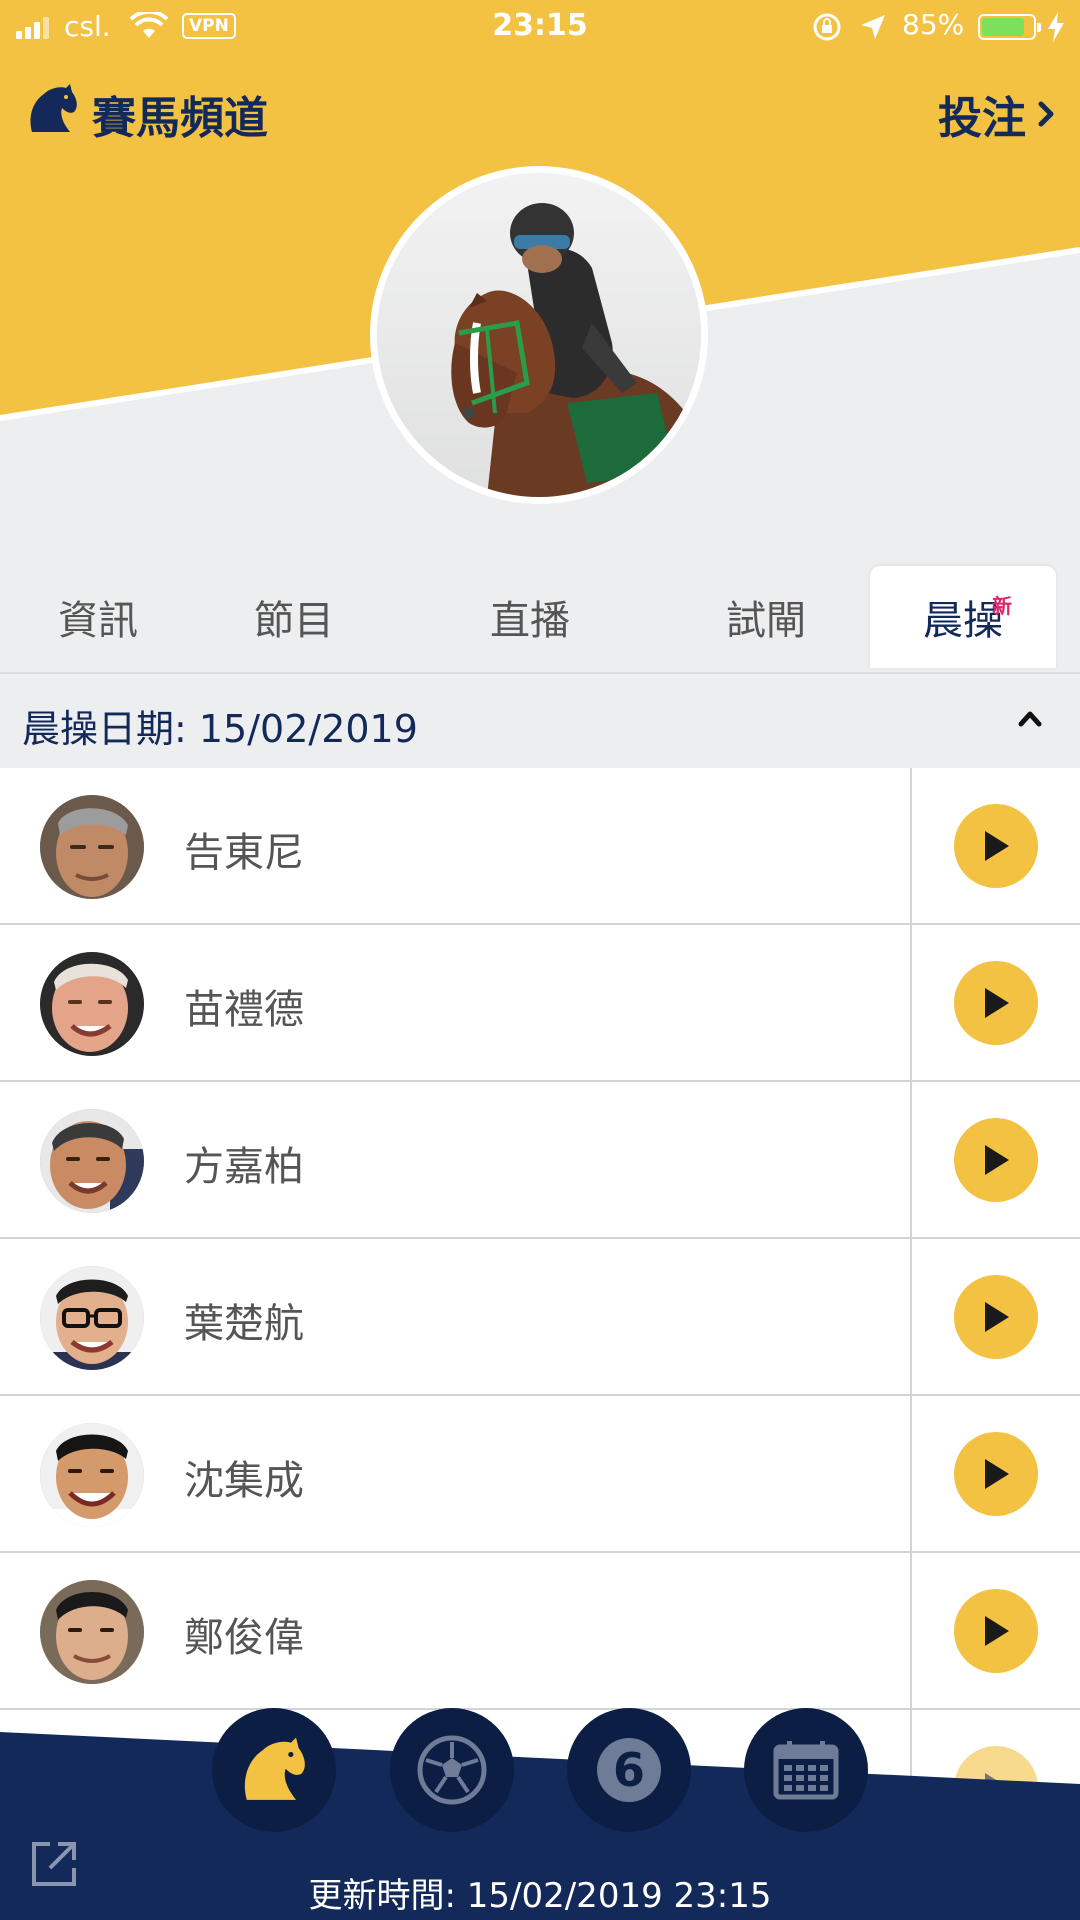 The height and width of the screenshot is (1920, 1080). I want to click on chevron-right-icon, so click(1046, 114).